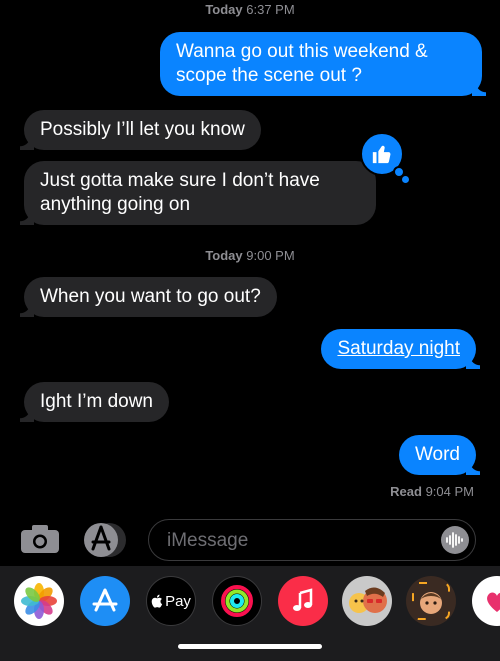 The width and height of the screenshot is (500, 661). I want to click on outgoing-message-bubble: Saturday night, so click(400, 349).